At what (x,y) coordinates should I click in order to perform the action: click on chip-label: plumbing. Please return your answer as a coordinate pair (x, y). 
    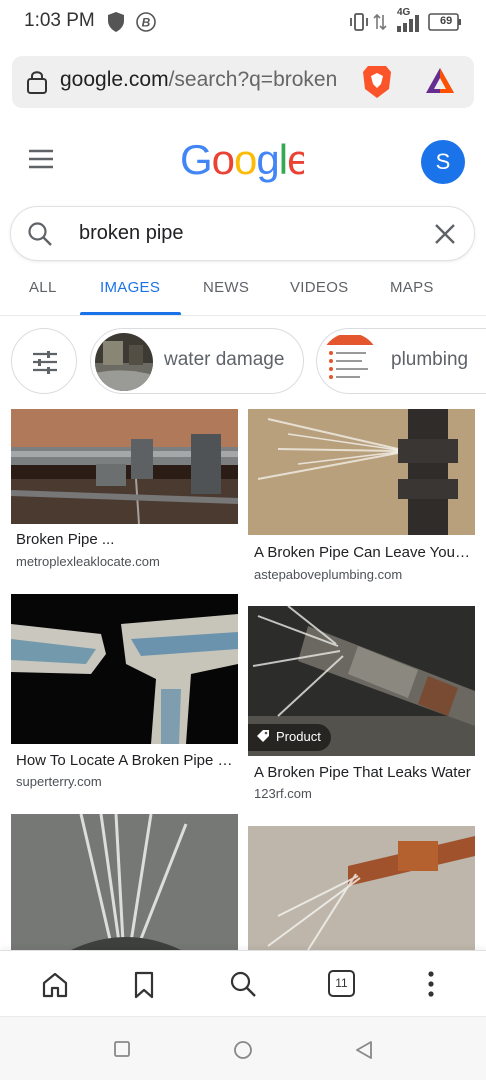
    Looking at the image, I should click on (430, 359).